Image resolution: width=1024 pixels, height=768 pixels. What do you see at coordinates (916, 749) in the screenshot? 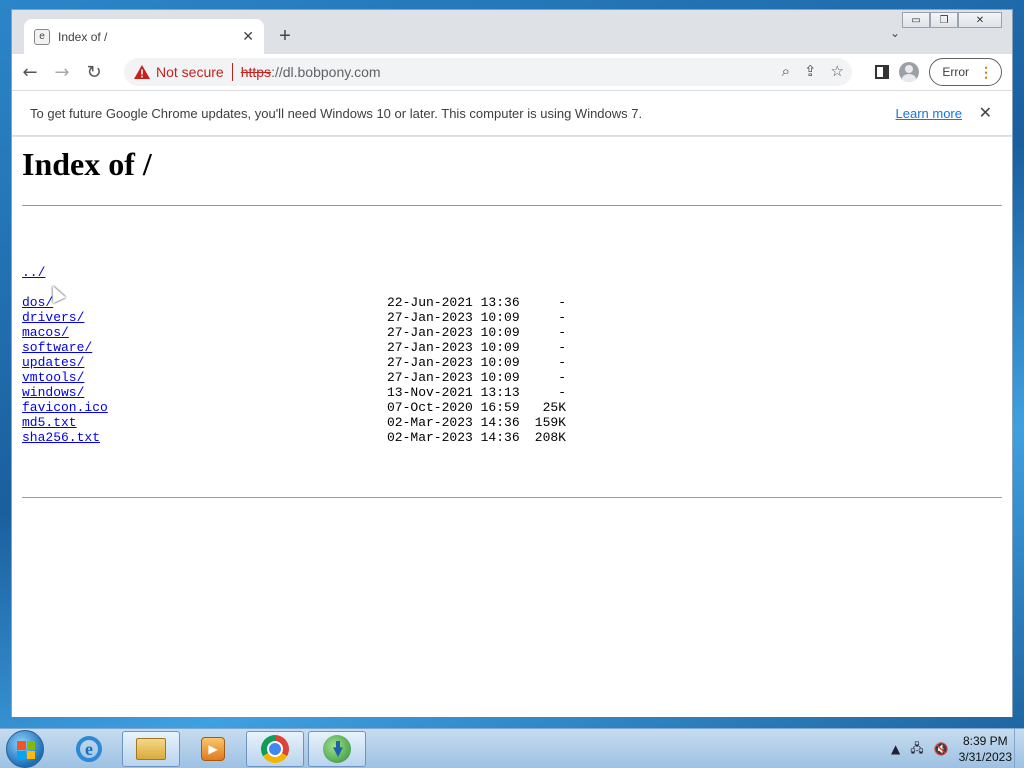
I see `network-icon: 🖧` at bounding box center [916, 749].